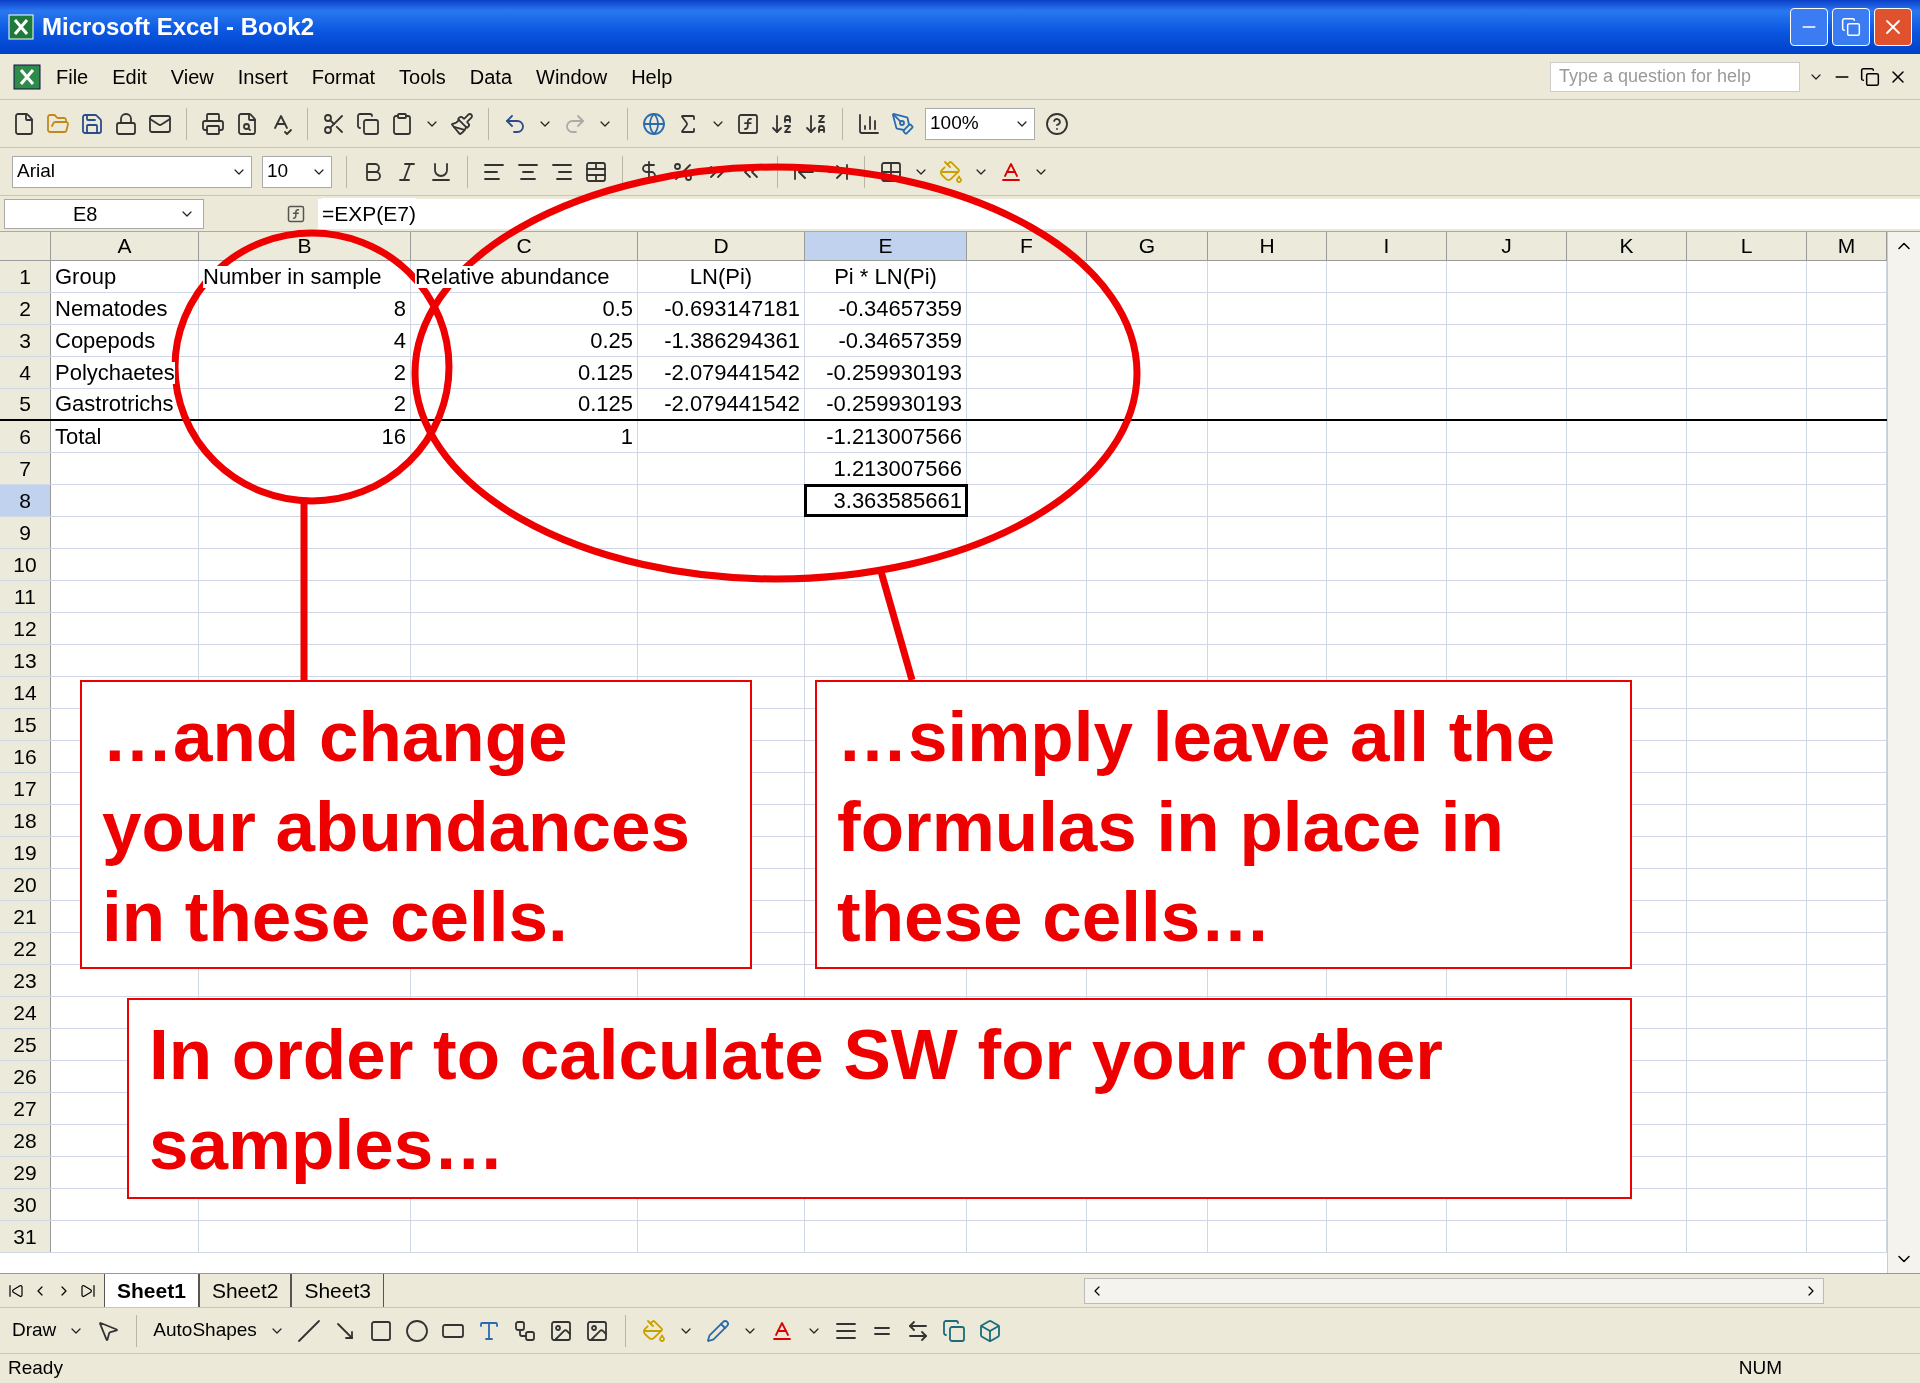 The image size is (1920, 1383). I want to click on window-title: Microsoft Excel - Book2, so click(178, 27).